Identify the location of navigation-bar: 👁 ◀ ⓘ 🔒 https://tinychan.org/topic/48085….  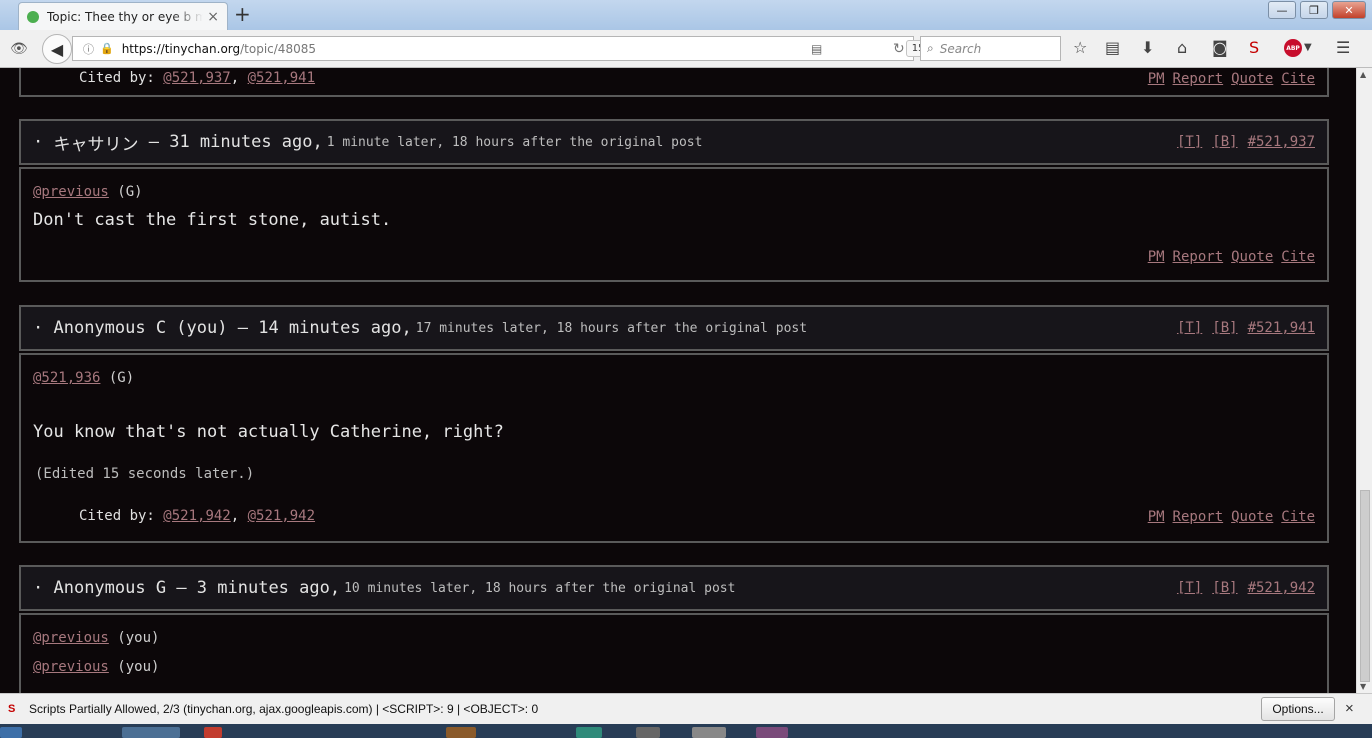
(686, 49).